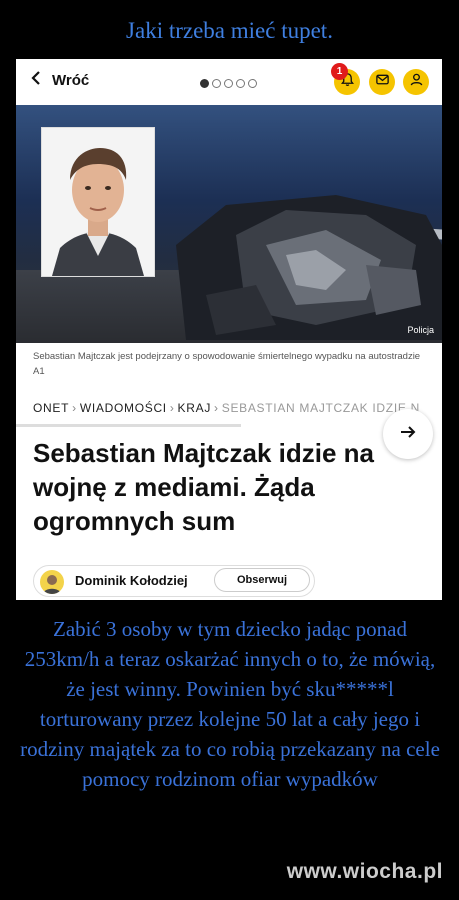 The width and height of the screenshot is (459, 900). I want to click on breadcrumb-item: KRAJ, so click(194, 408).